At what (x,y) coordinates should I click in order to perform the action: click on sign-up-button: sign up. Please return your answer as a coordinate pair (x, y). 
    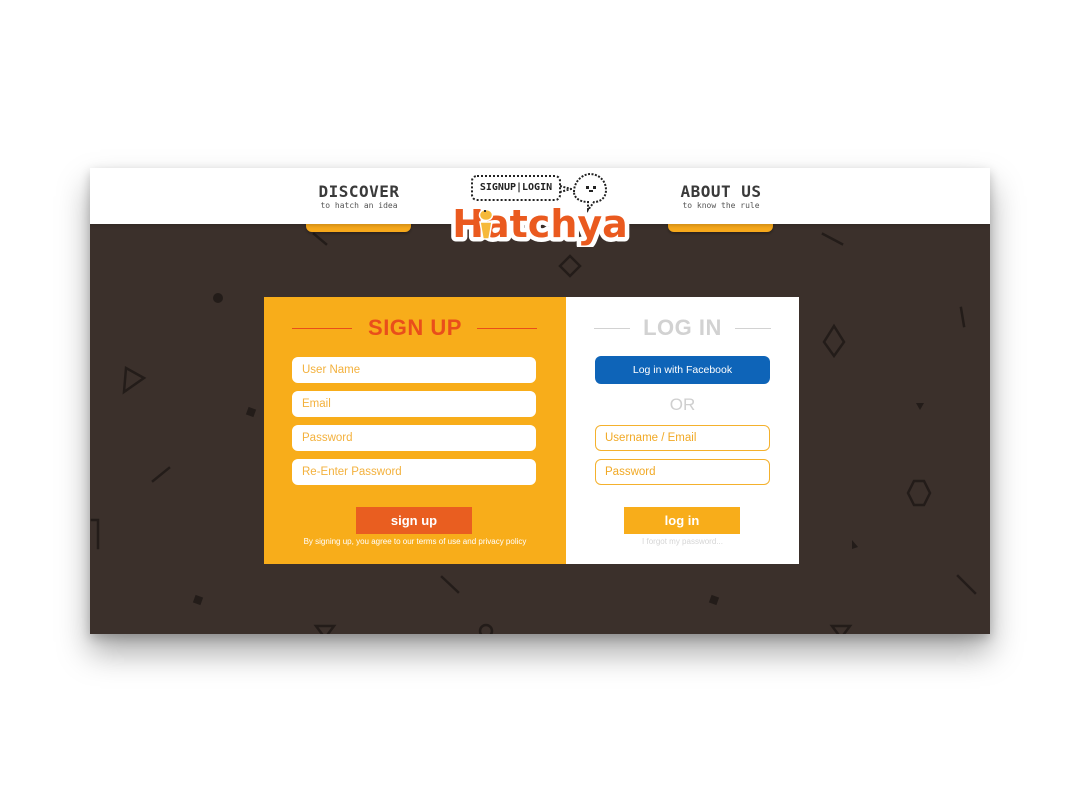
    Looking at the image, I should click on (414, 520).